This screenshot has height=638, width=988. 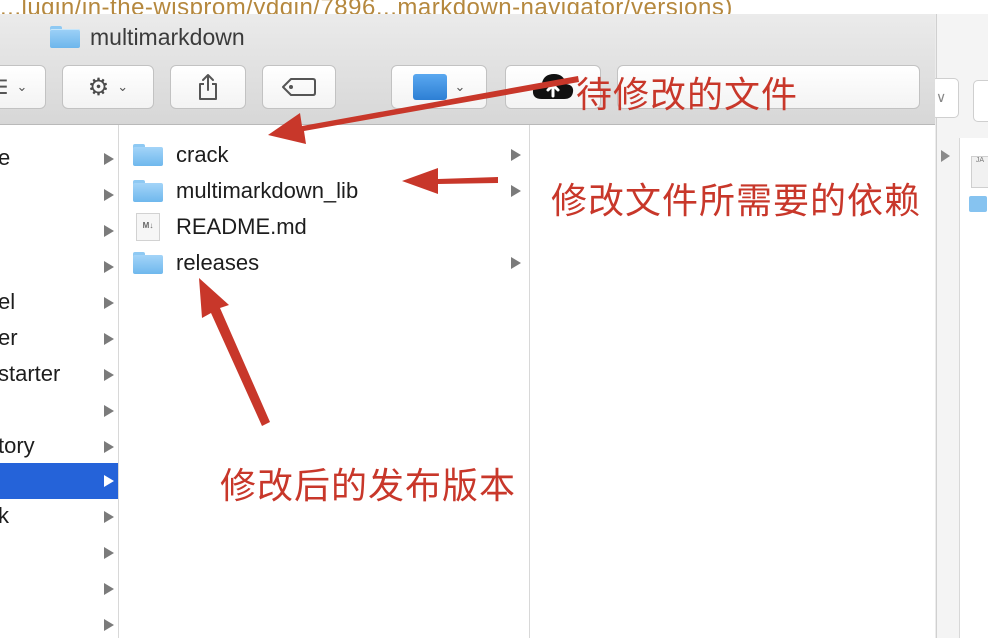 I want to click on sidebar-item-label: k, so click(x=4, y=515).